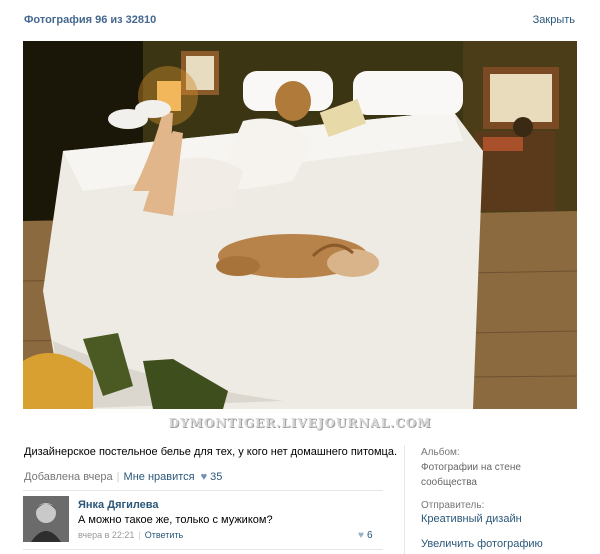 The width and height of the screenshot is (600, 554). I want to click on comment-meta: вчера в 22:21 | Ответить, so click(130, 535).